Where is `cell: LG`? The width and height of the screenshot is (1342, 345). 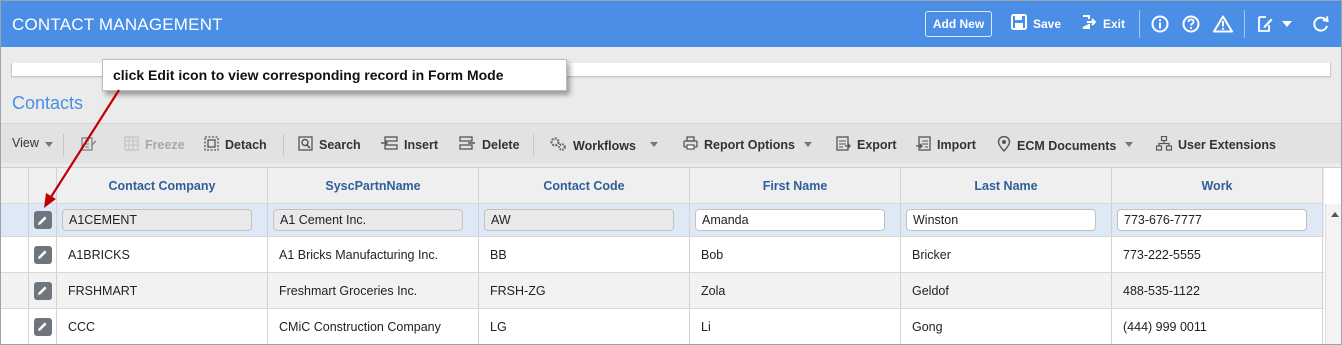
cell: LG is located at coordinates (584, 326).